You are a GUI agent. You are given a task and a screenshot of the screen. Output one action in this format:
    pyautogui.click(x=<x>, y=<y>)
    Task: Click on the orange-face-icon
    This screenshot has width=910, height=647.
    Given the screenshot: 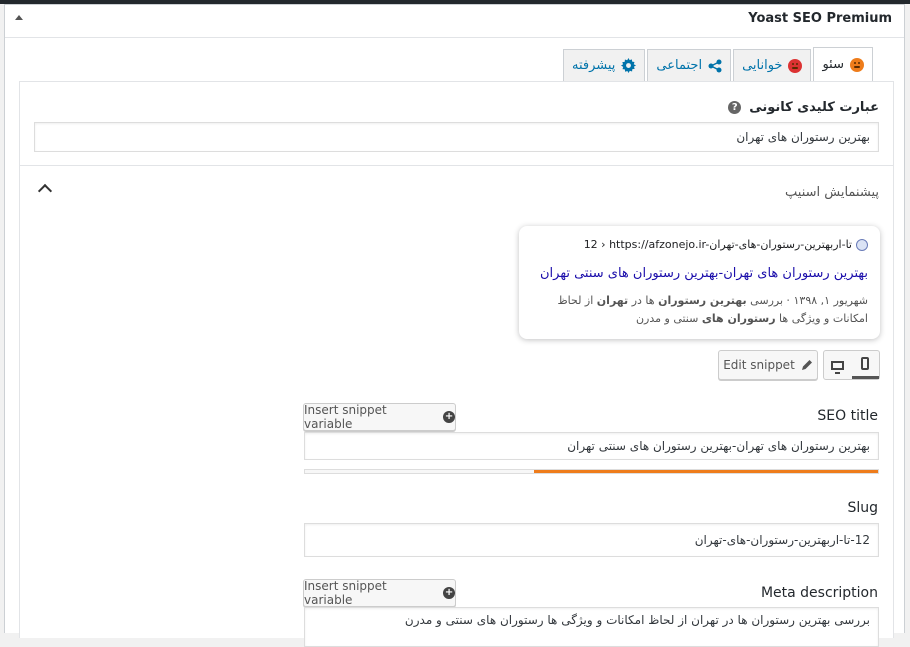 What is the action you would take?
    pyautogui.click(x=857, y=64)
    